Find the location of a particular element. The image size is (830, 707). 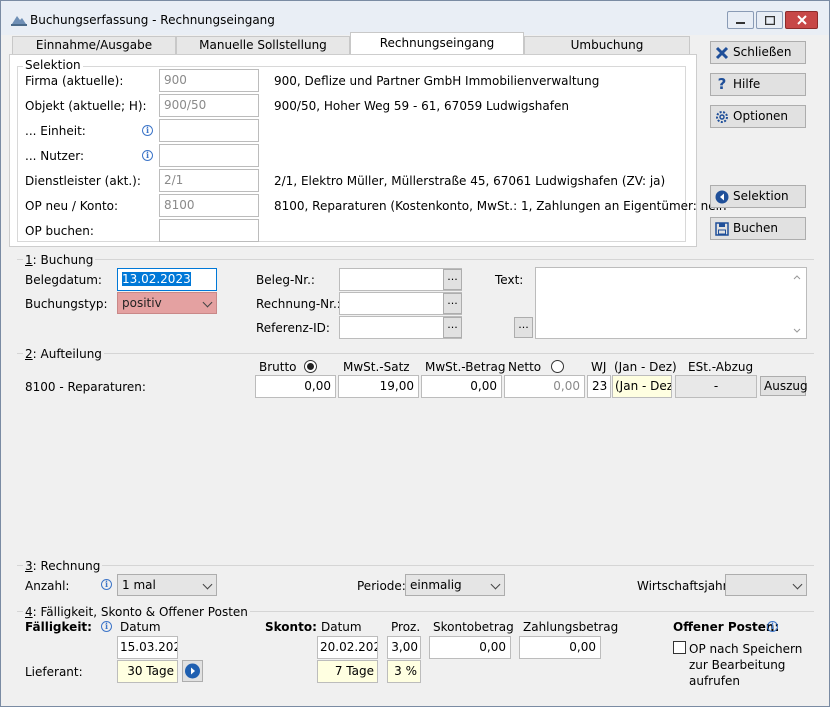

brutto-input: 0,00 is located at coordinates (295, 386).